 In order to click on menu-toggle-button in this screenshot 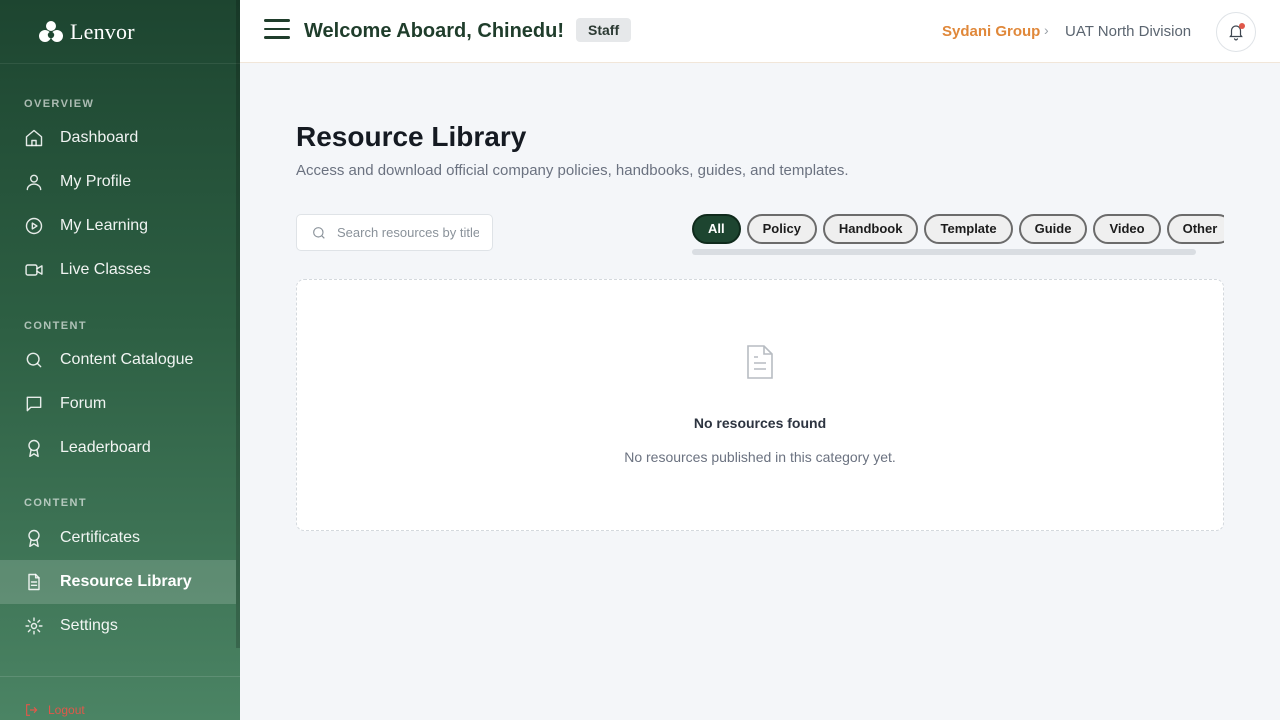, I will do `click(277, 31)`.